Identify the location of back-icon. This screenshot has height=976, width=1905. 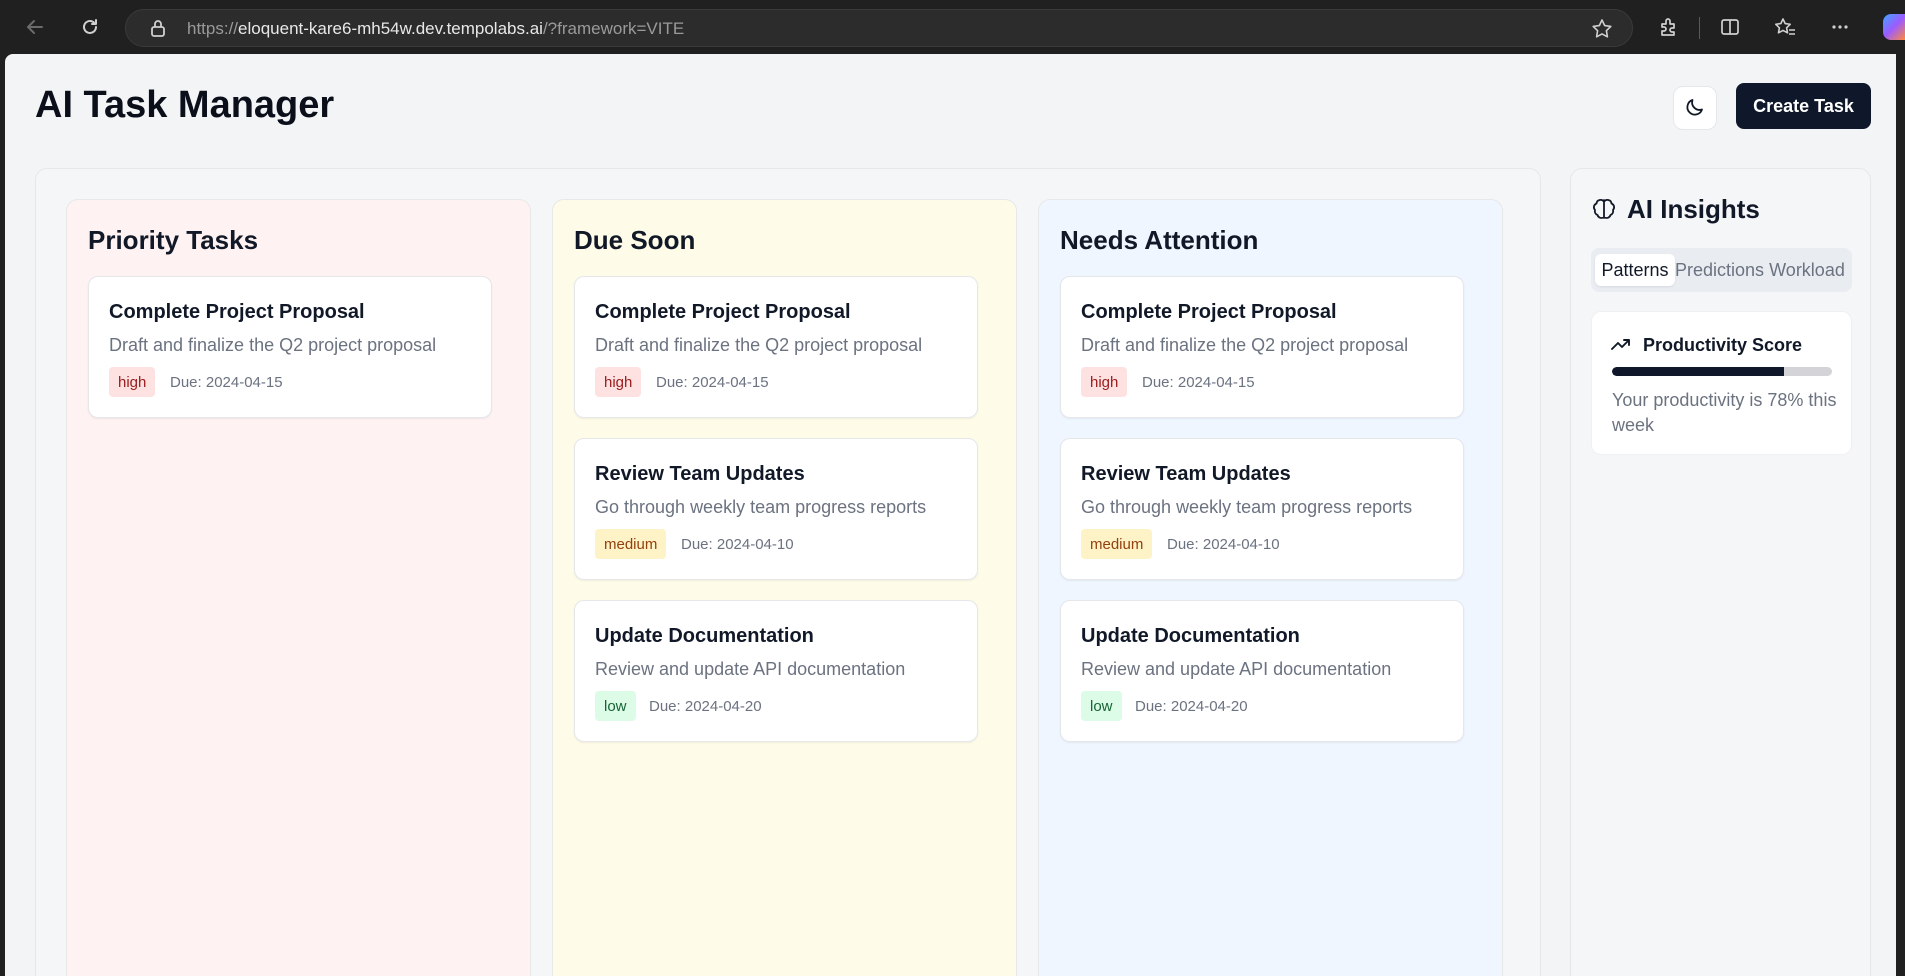
(35, 27).